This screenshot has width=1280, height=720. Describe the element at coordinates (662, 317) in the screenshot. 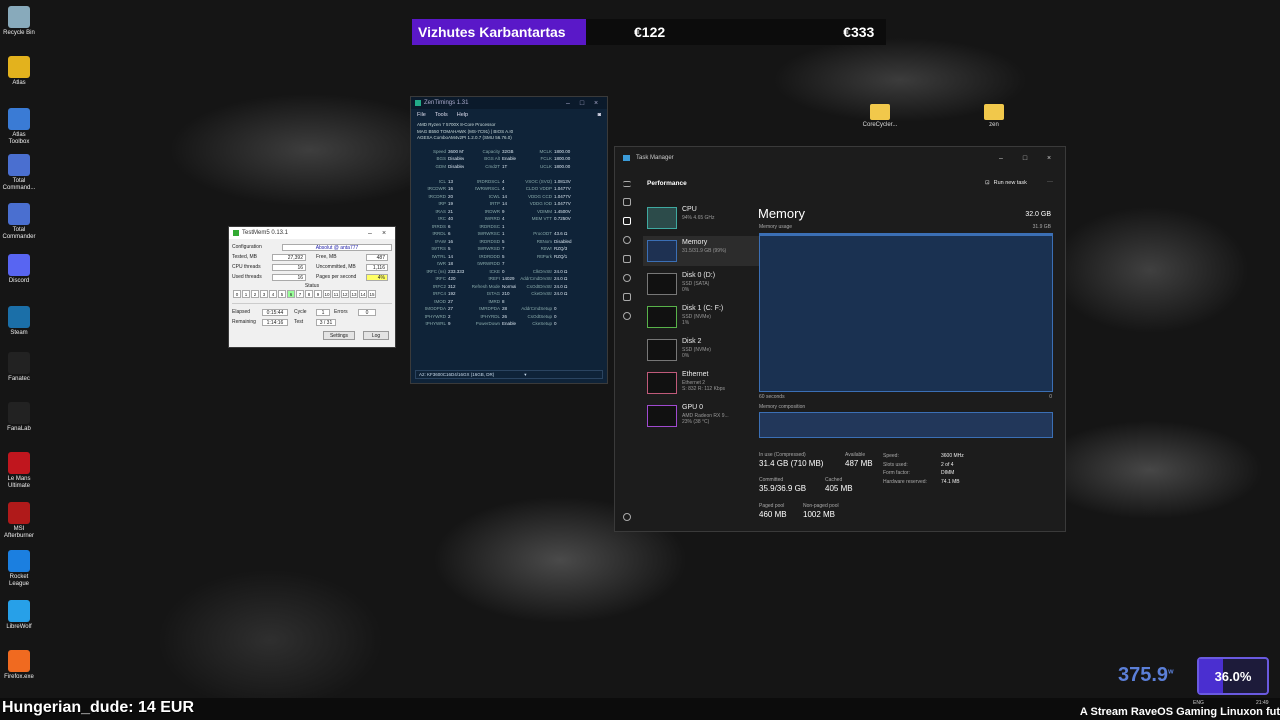

I see `perf-thumbnail` at that location.